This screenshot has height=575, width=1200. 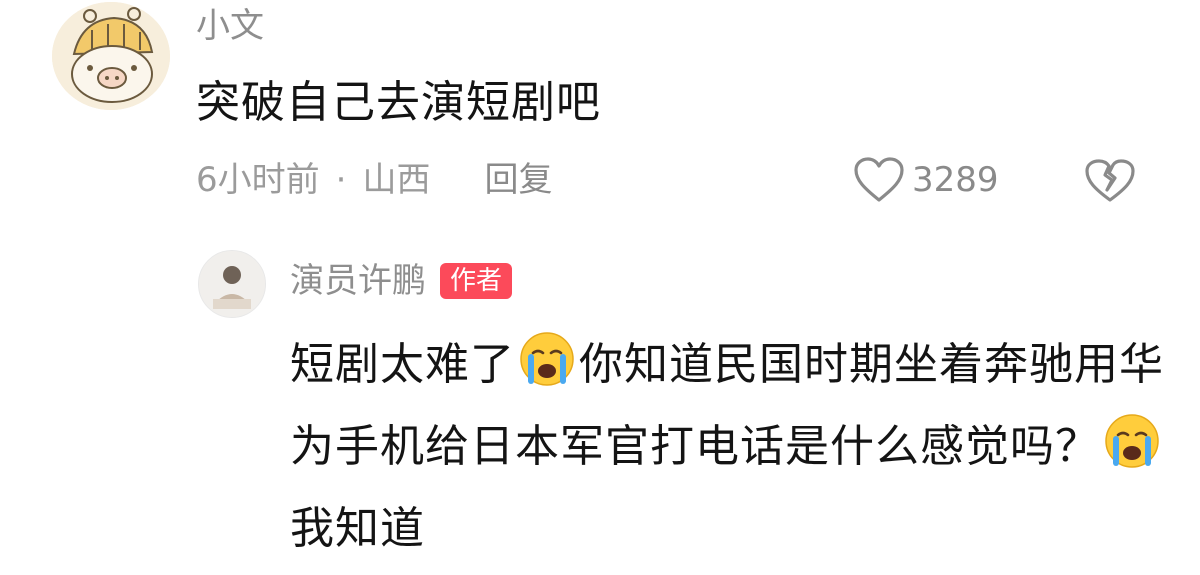 I want to click on dislike-button, so click(x=1110, y=183).